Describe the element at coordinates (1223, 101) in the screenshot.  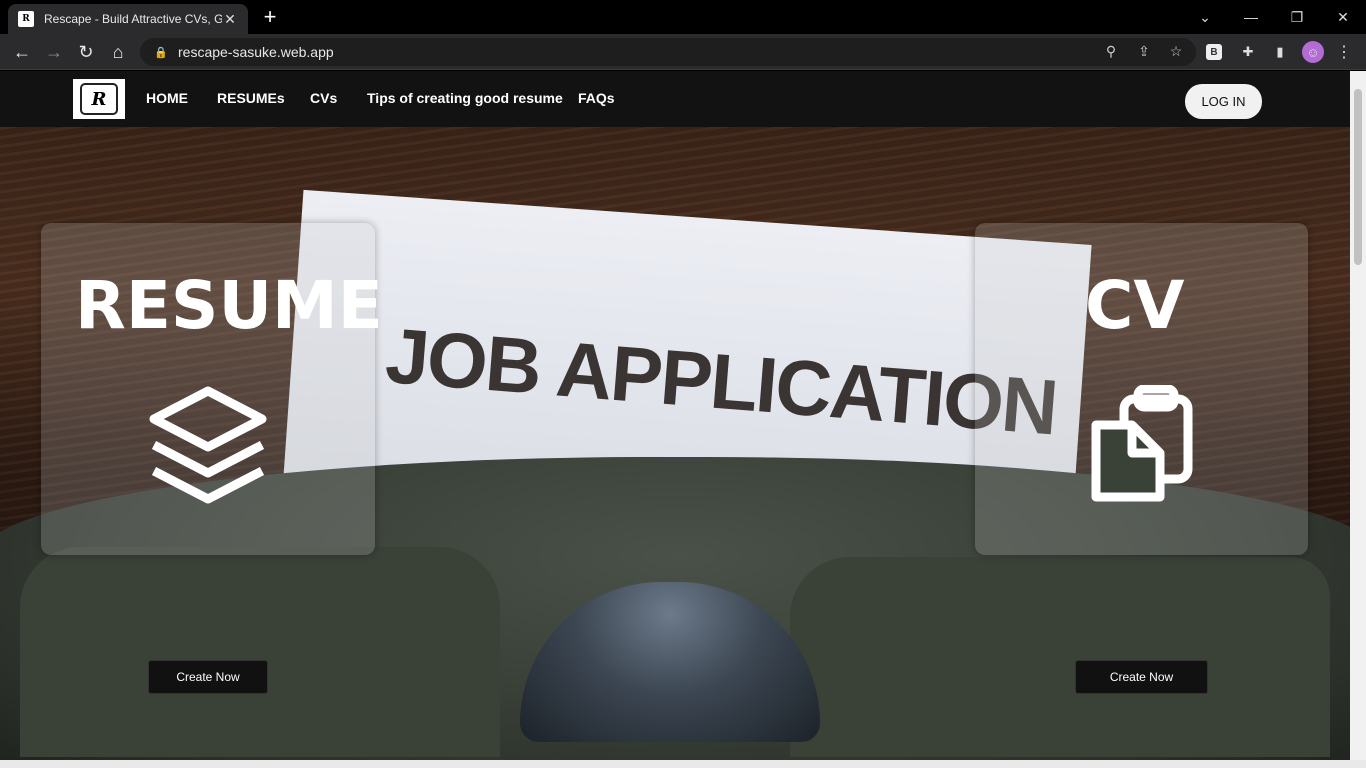
I see `login-button: LOG IN` at that location.